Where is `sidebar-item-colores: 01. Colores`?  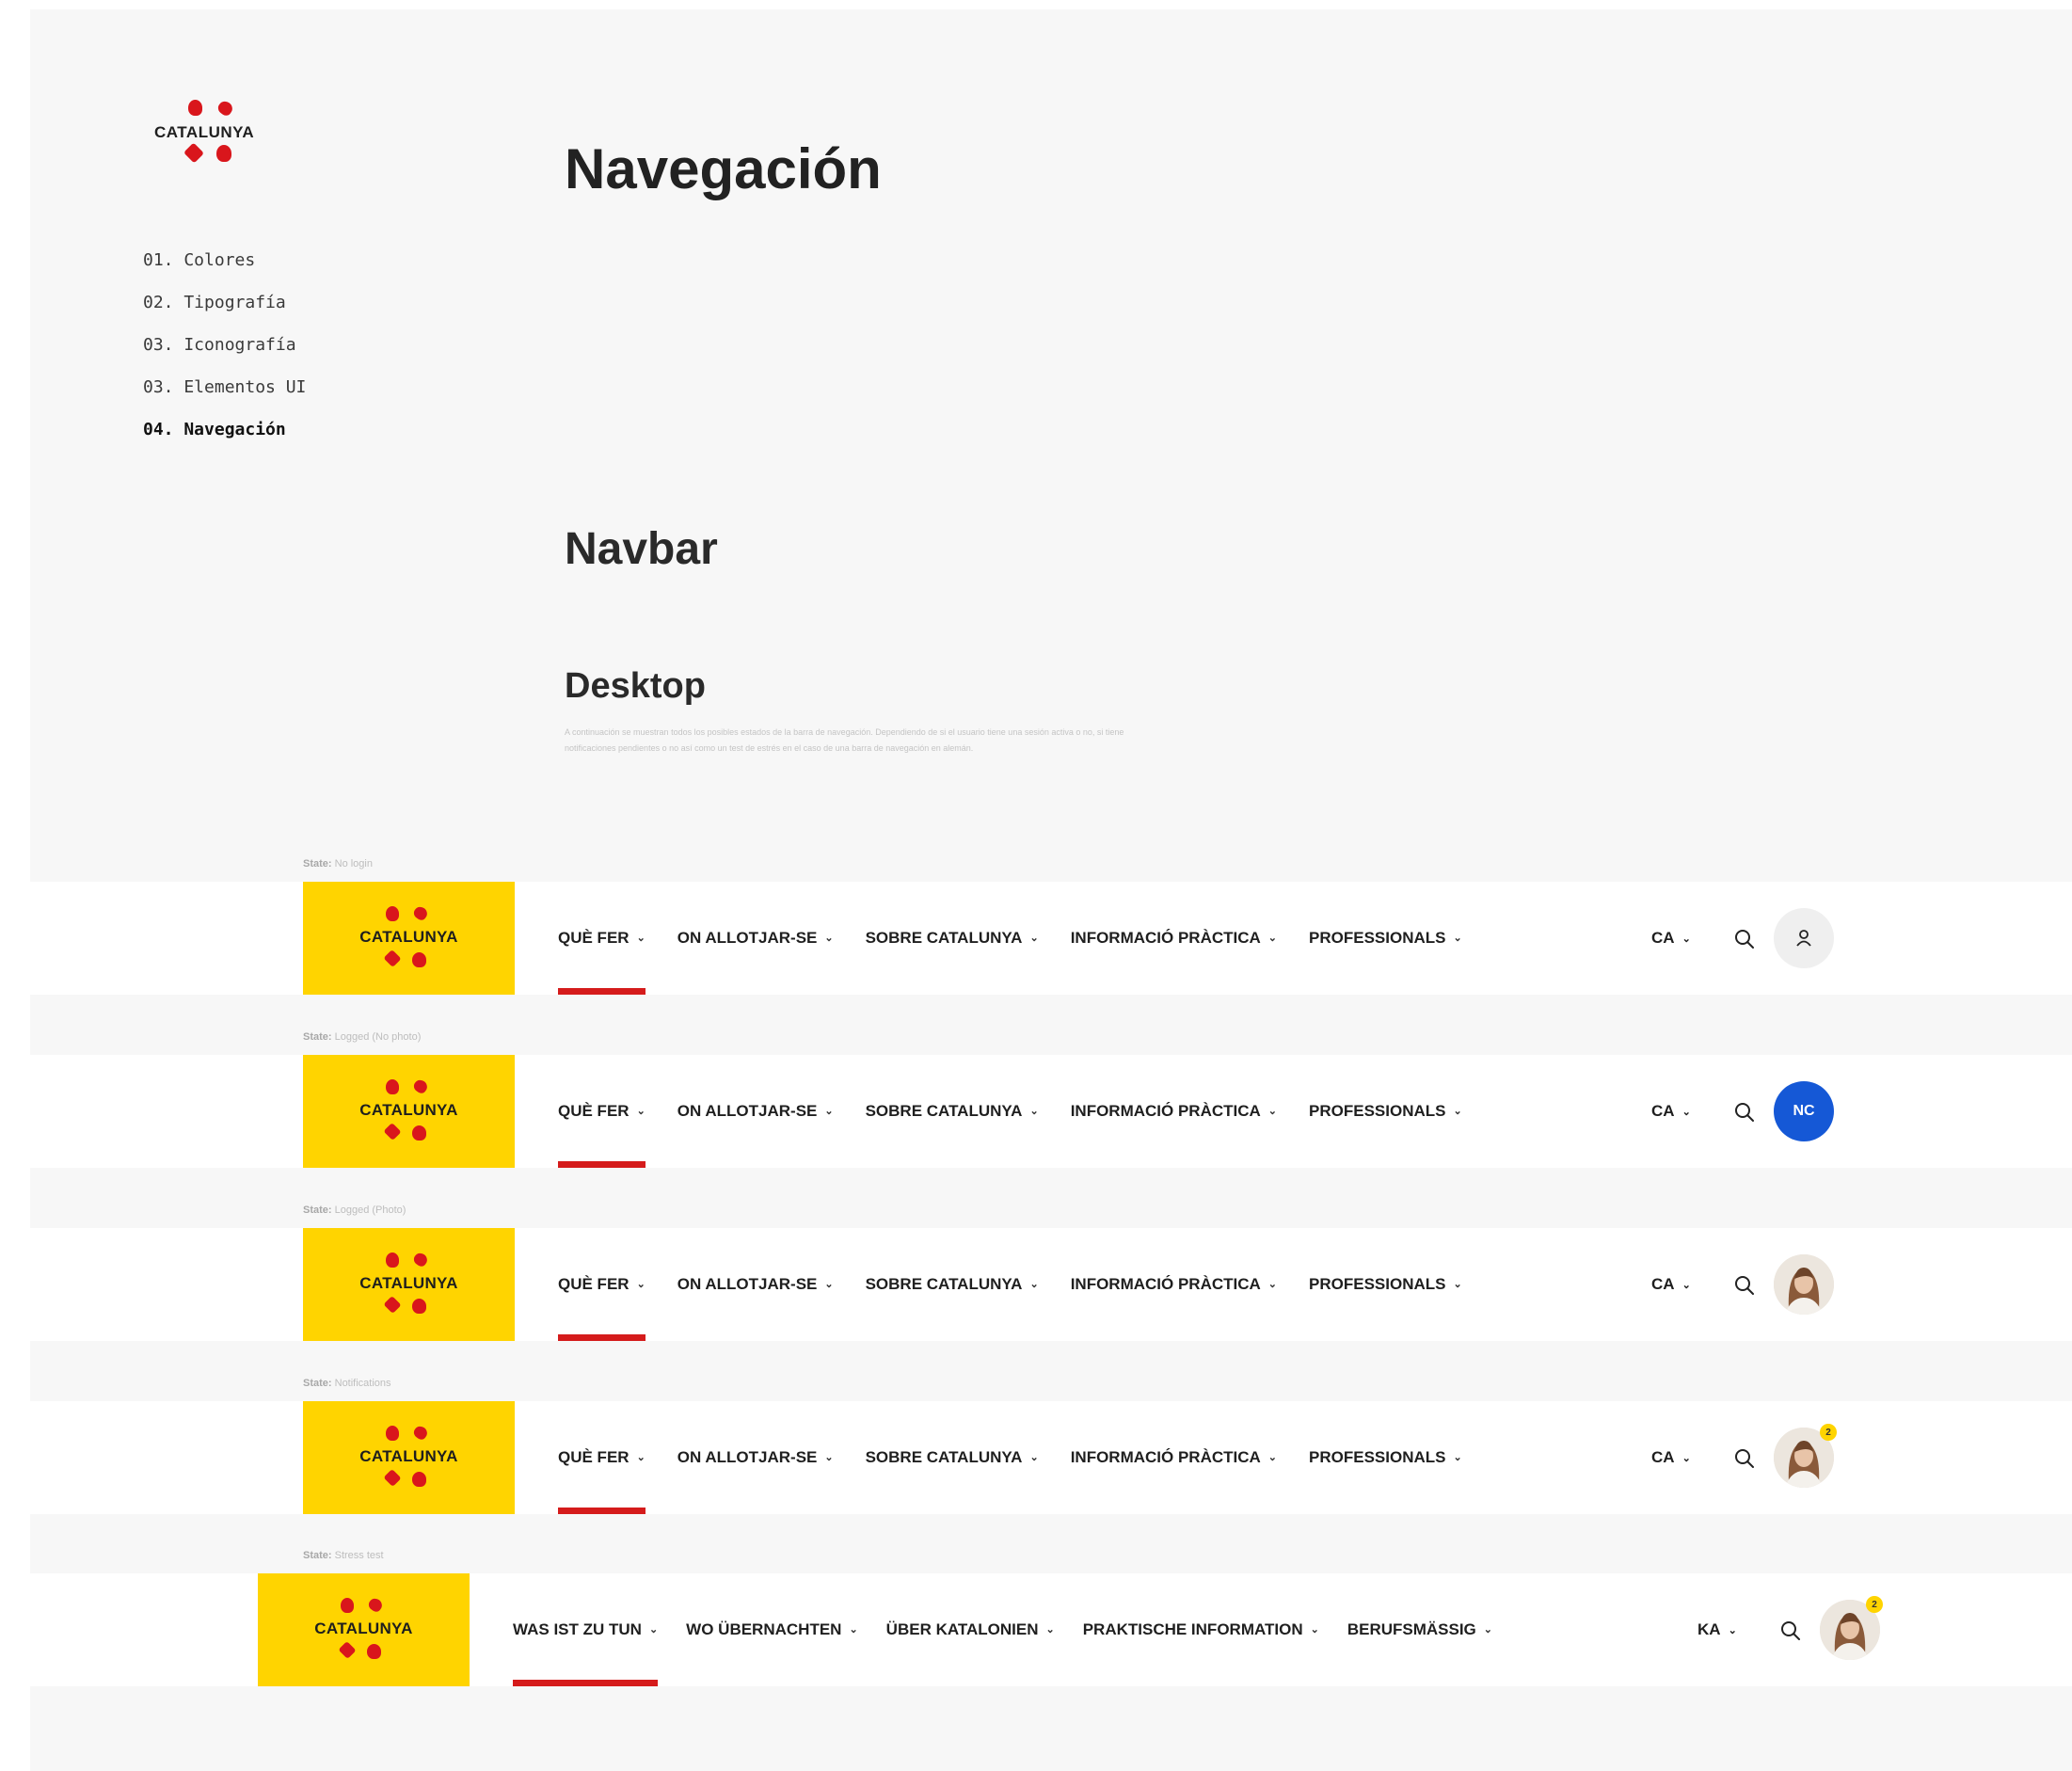 sidebar-item-colores: 01. Colores is located at coordinates (224, 260).